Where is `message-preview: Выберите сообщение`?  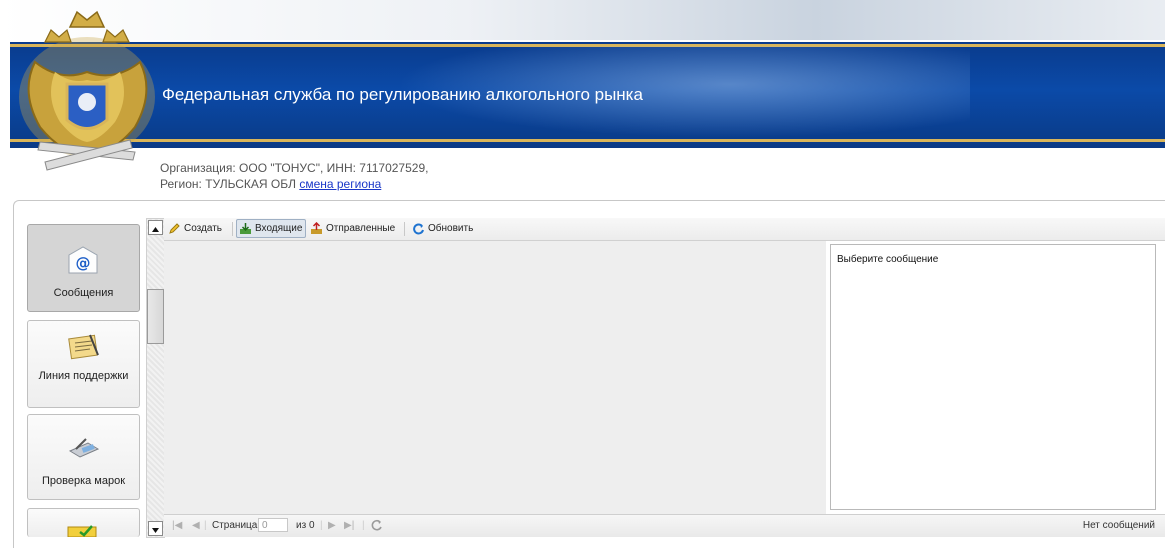
message-preview: Выберите сообщение is located at coordinates (993, 377).